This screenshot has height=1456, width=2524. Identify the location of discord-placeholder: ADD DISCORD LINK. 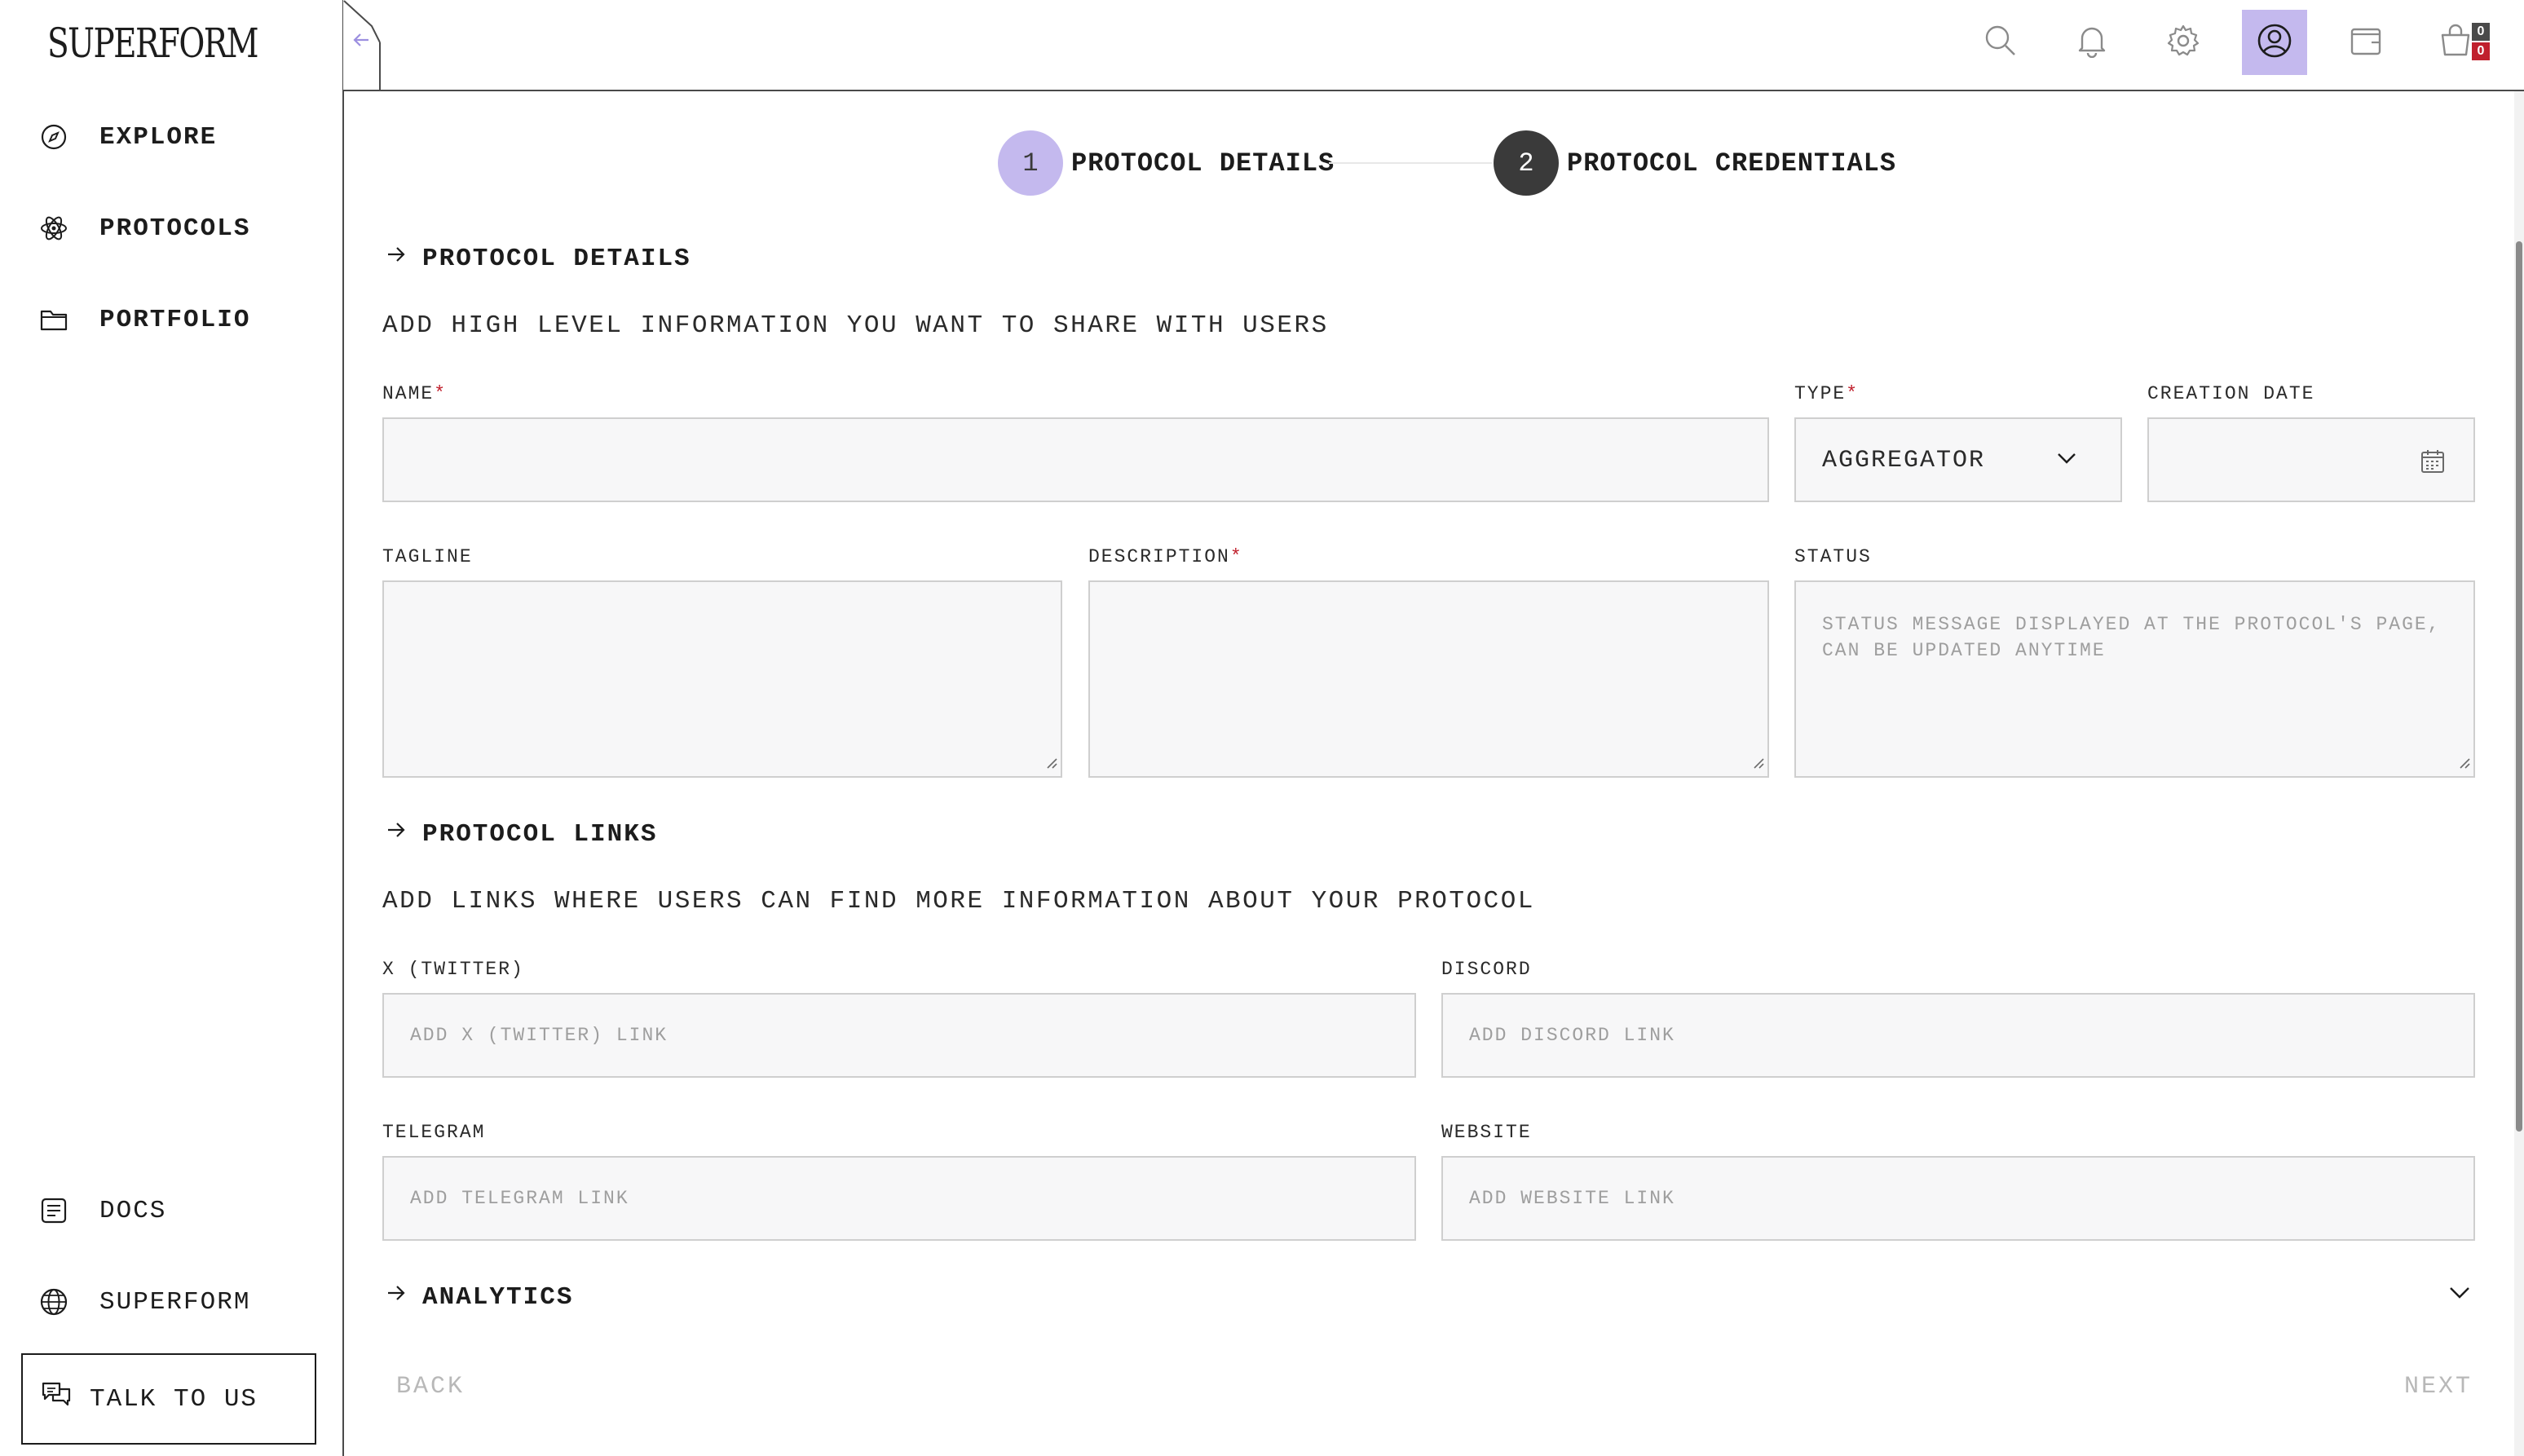
(1572, 1036).